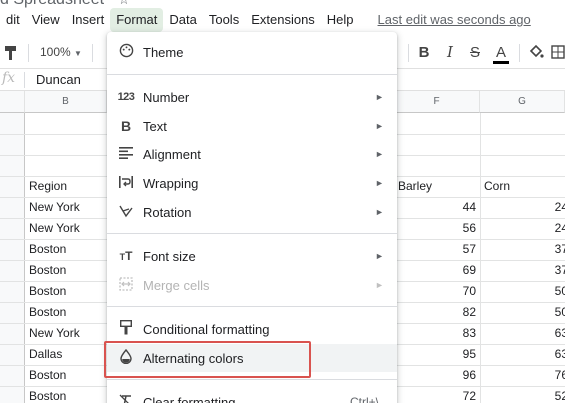 The image size is (565, 403). Describe the element at coordinates (450, 52) in the screenshot. I see `italic-button: I` at that location.